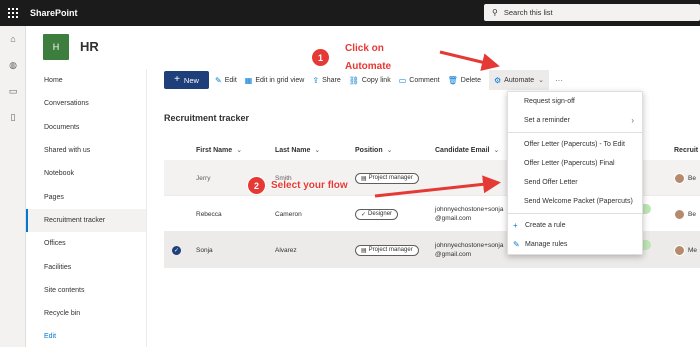 The image size is (700, 347). I want to click on more-commands-button: ···, so click(559, 80).